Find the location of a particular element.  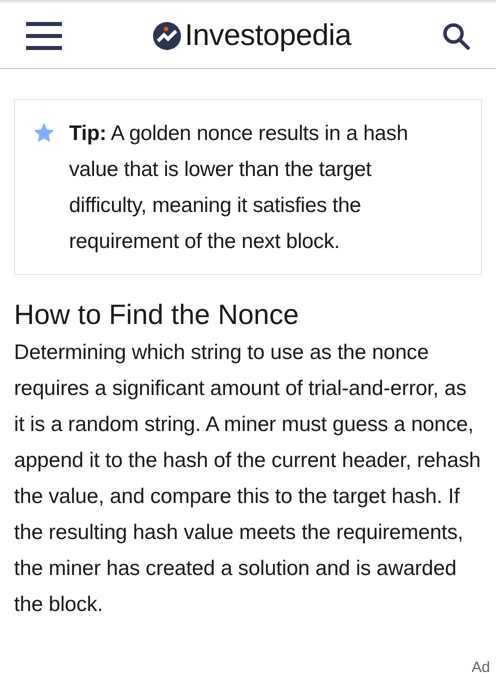

logo-text: Investopedia is located at coordinates (268, 36).